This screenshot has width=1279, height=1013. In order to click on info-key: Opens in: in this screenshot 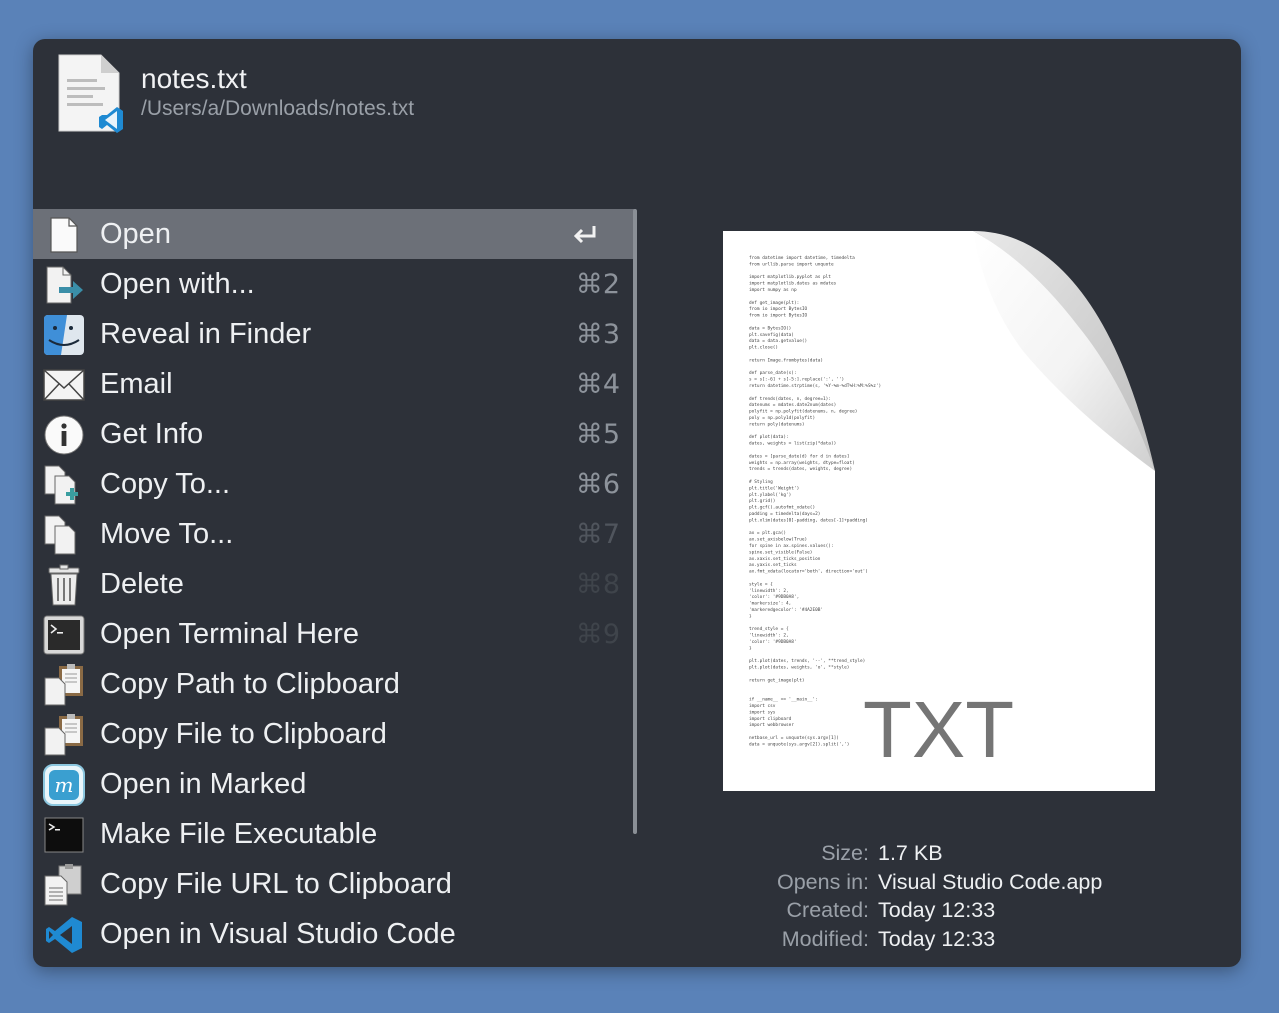, I will do `click(822, 881)`.